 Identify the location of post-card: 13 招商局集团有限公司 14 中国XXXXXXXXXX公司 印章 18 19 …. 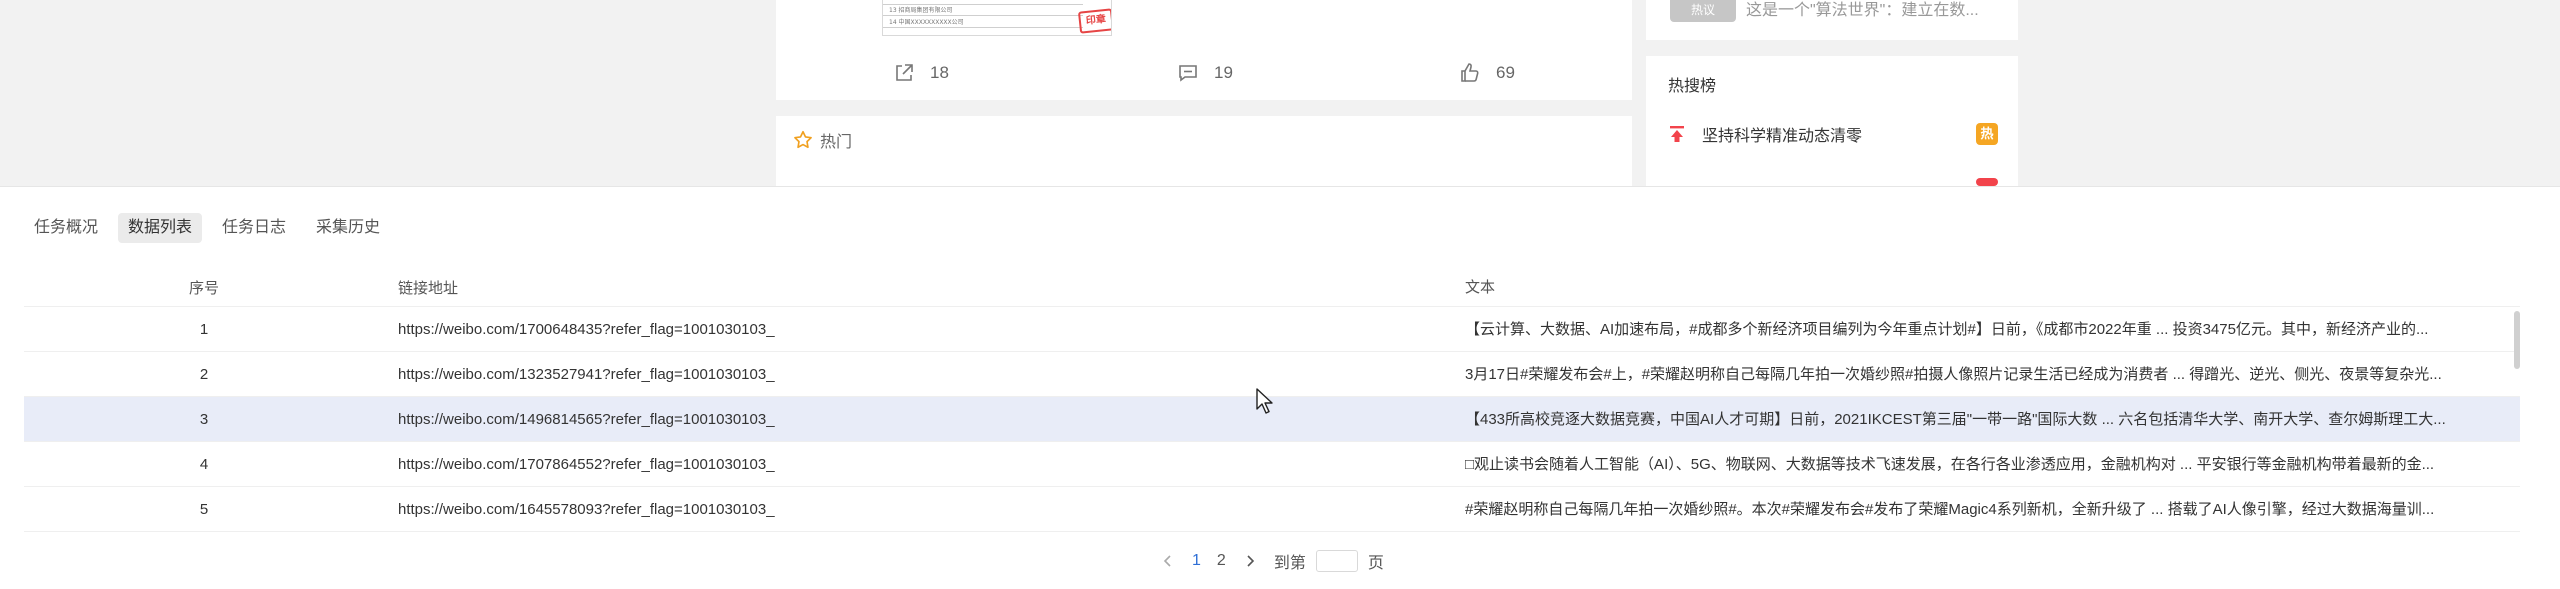
(1204, 50).